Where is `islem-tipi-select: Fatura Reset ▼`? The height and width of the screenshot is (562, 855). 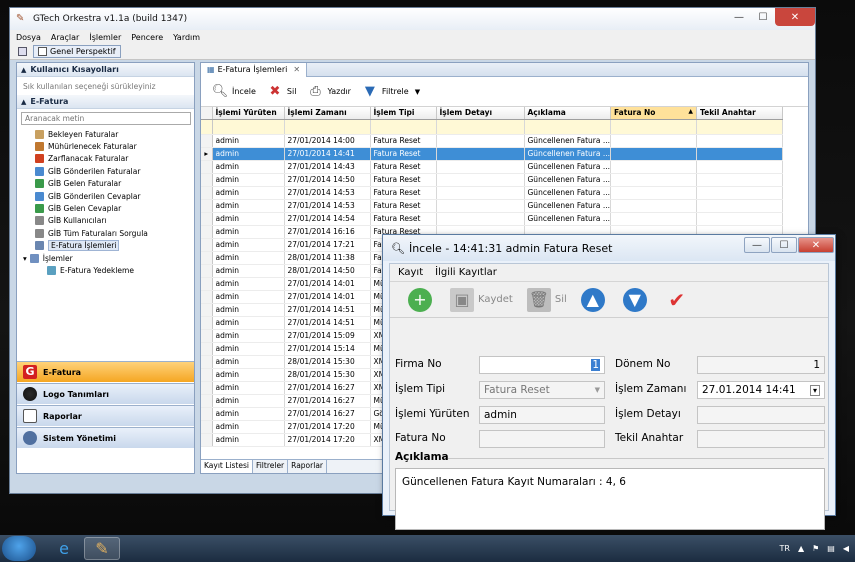
islem-tipi-select: Fatura Reset ▼ is located at coordinates (542, 390).